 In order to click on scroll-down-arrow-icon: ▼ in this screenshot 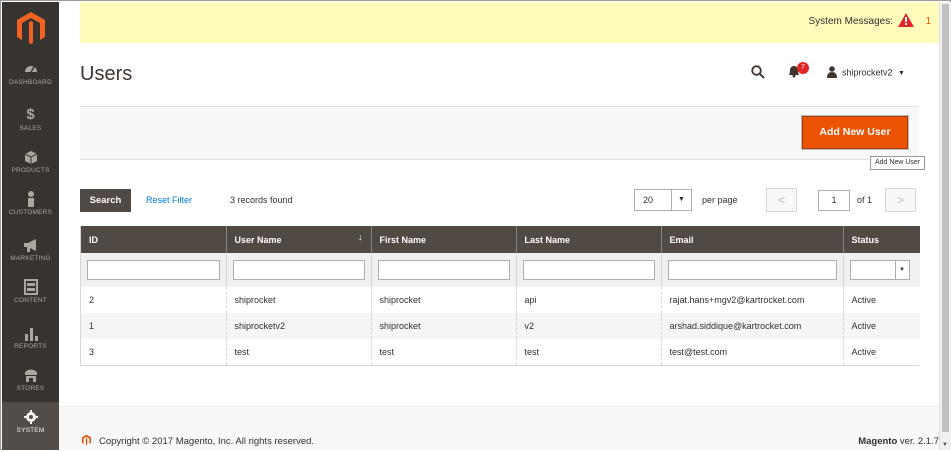, I will do `click(945, 445)`.